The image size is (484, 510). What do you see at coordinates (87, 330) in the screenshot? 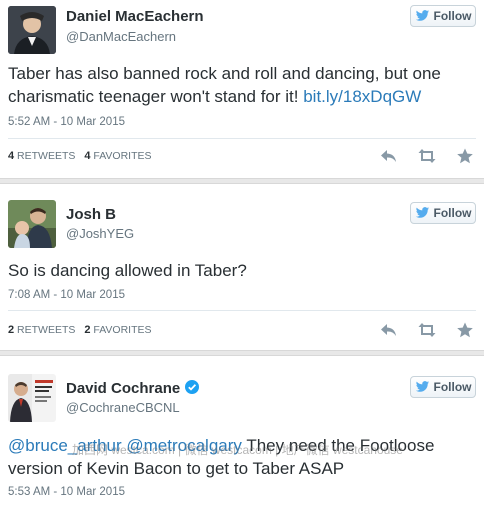
I see `favorite-count: 2` at bounding box center [87, 330].